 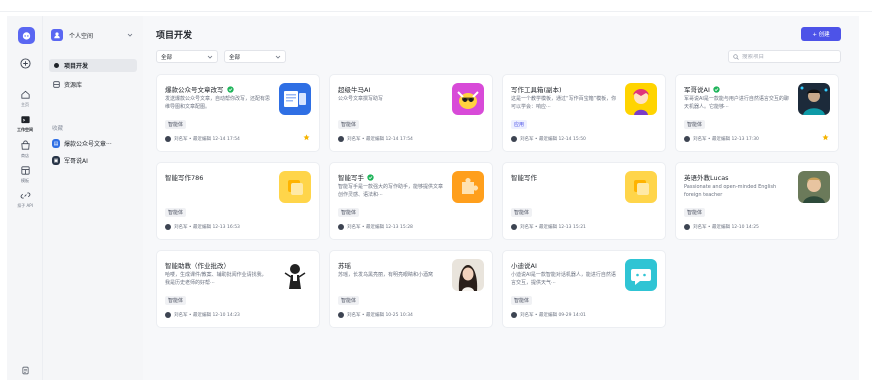 I want to click on workspace-switcher: 个人空间, so click(x=94, y=35).